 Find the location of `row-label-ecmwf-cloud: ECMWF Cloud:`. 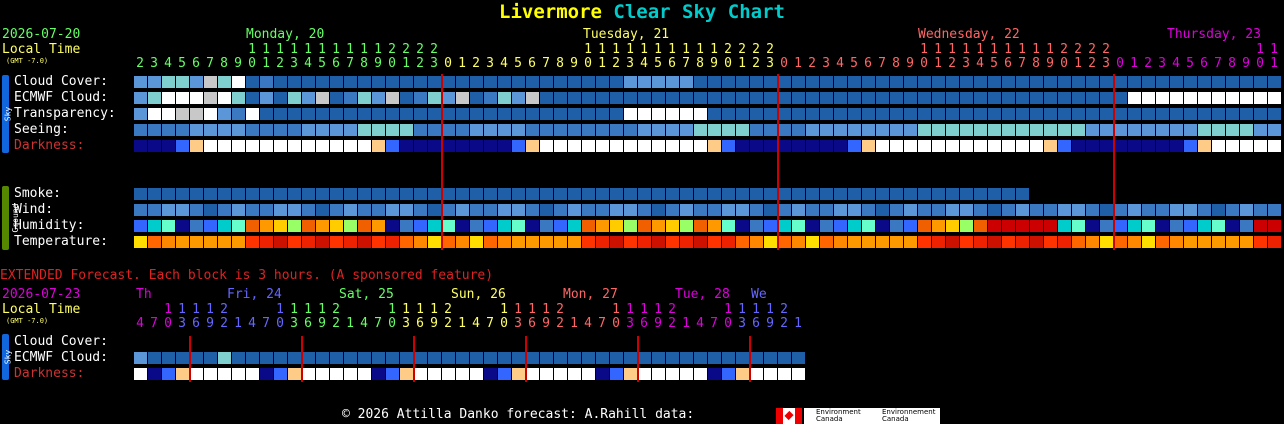

row-label-ecmwf-cloud: ECMWF Cloud: is located at coordinates (61, 98).